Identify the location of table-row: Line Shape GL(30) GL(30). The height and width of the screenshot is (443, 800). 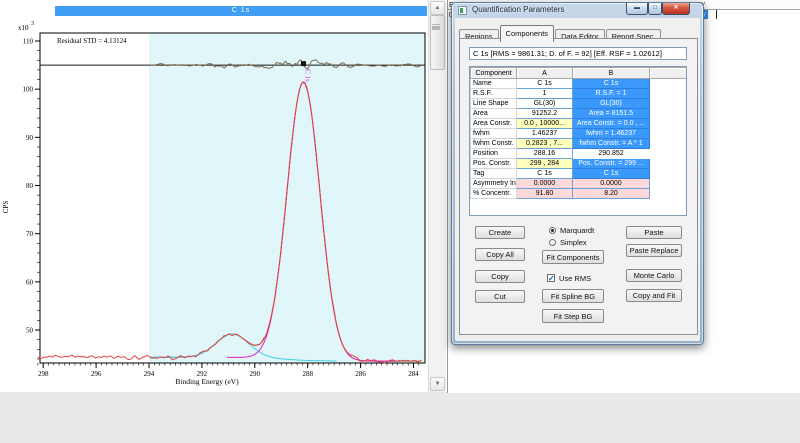
(578, 103).